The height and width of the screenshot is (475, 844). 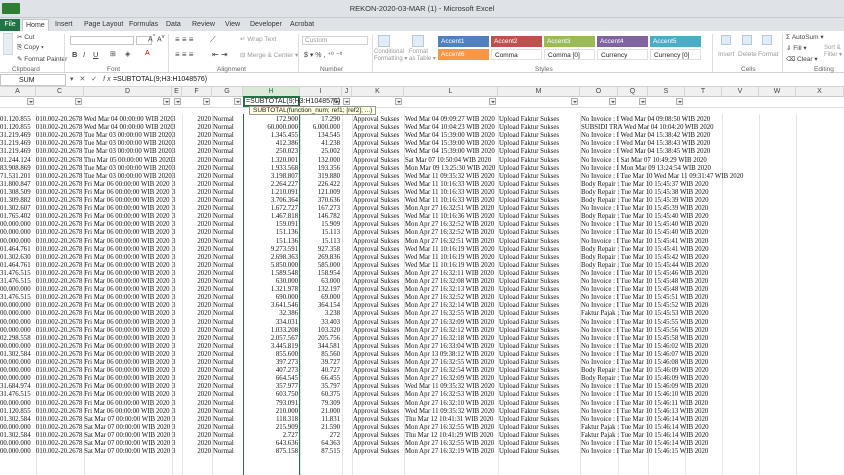 What do you see at coordinates (320, 428) in the screenshot?
I see `ppn-cell: 21.590` at bounding box center [320, 428].